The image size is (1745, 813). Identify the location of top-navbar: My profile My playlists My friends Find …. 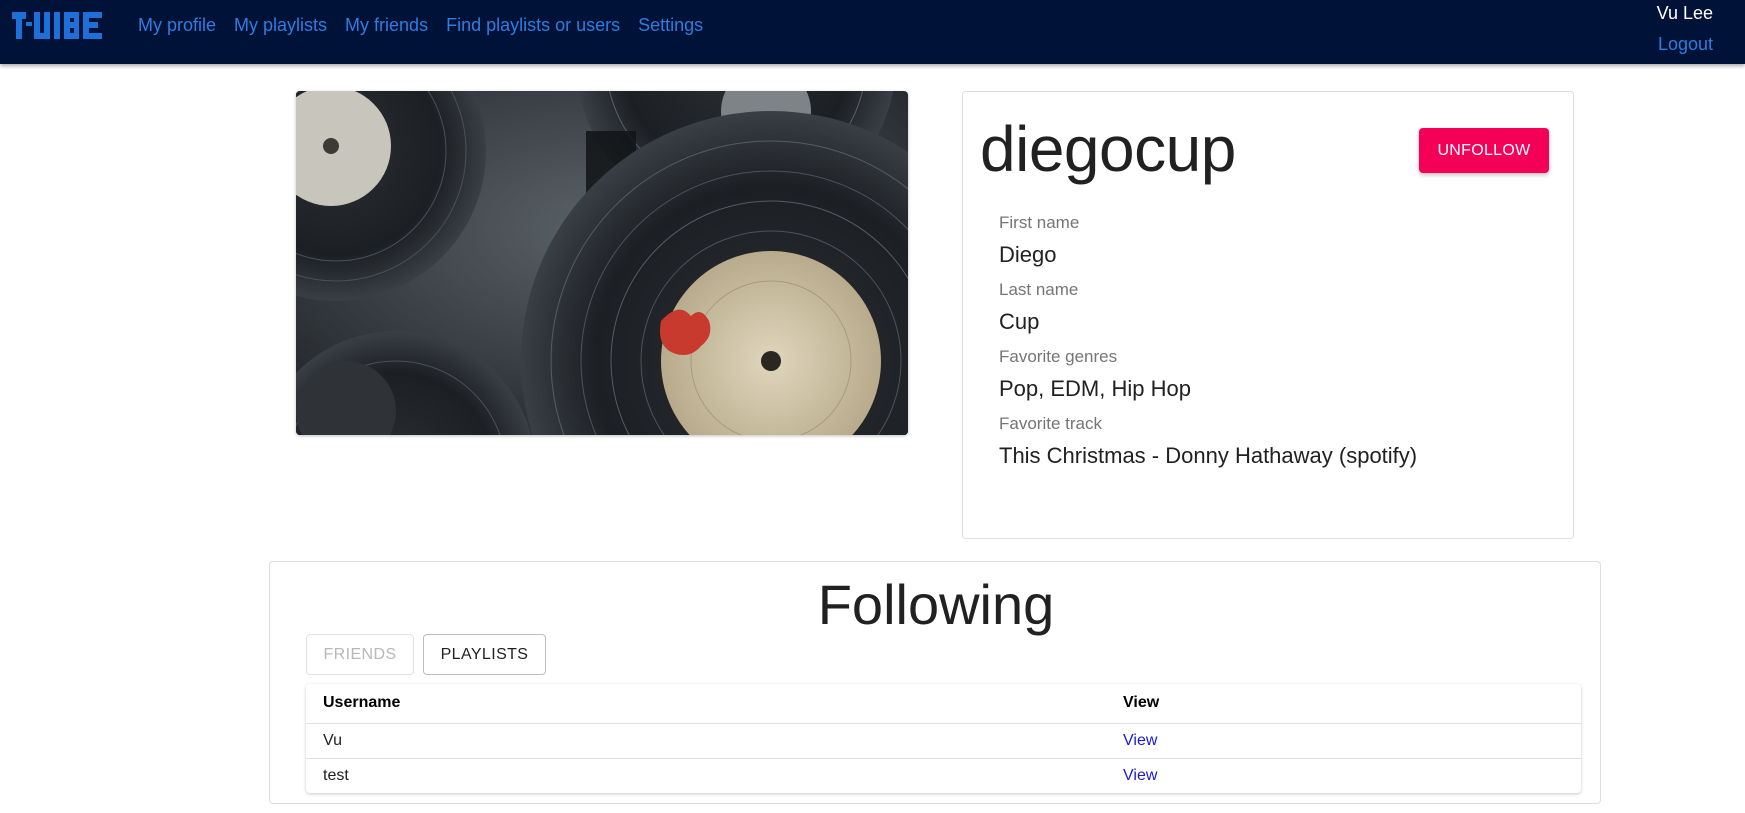
(872, 32).